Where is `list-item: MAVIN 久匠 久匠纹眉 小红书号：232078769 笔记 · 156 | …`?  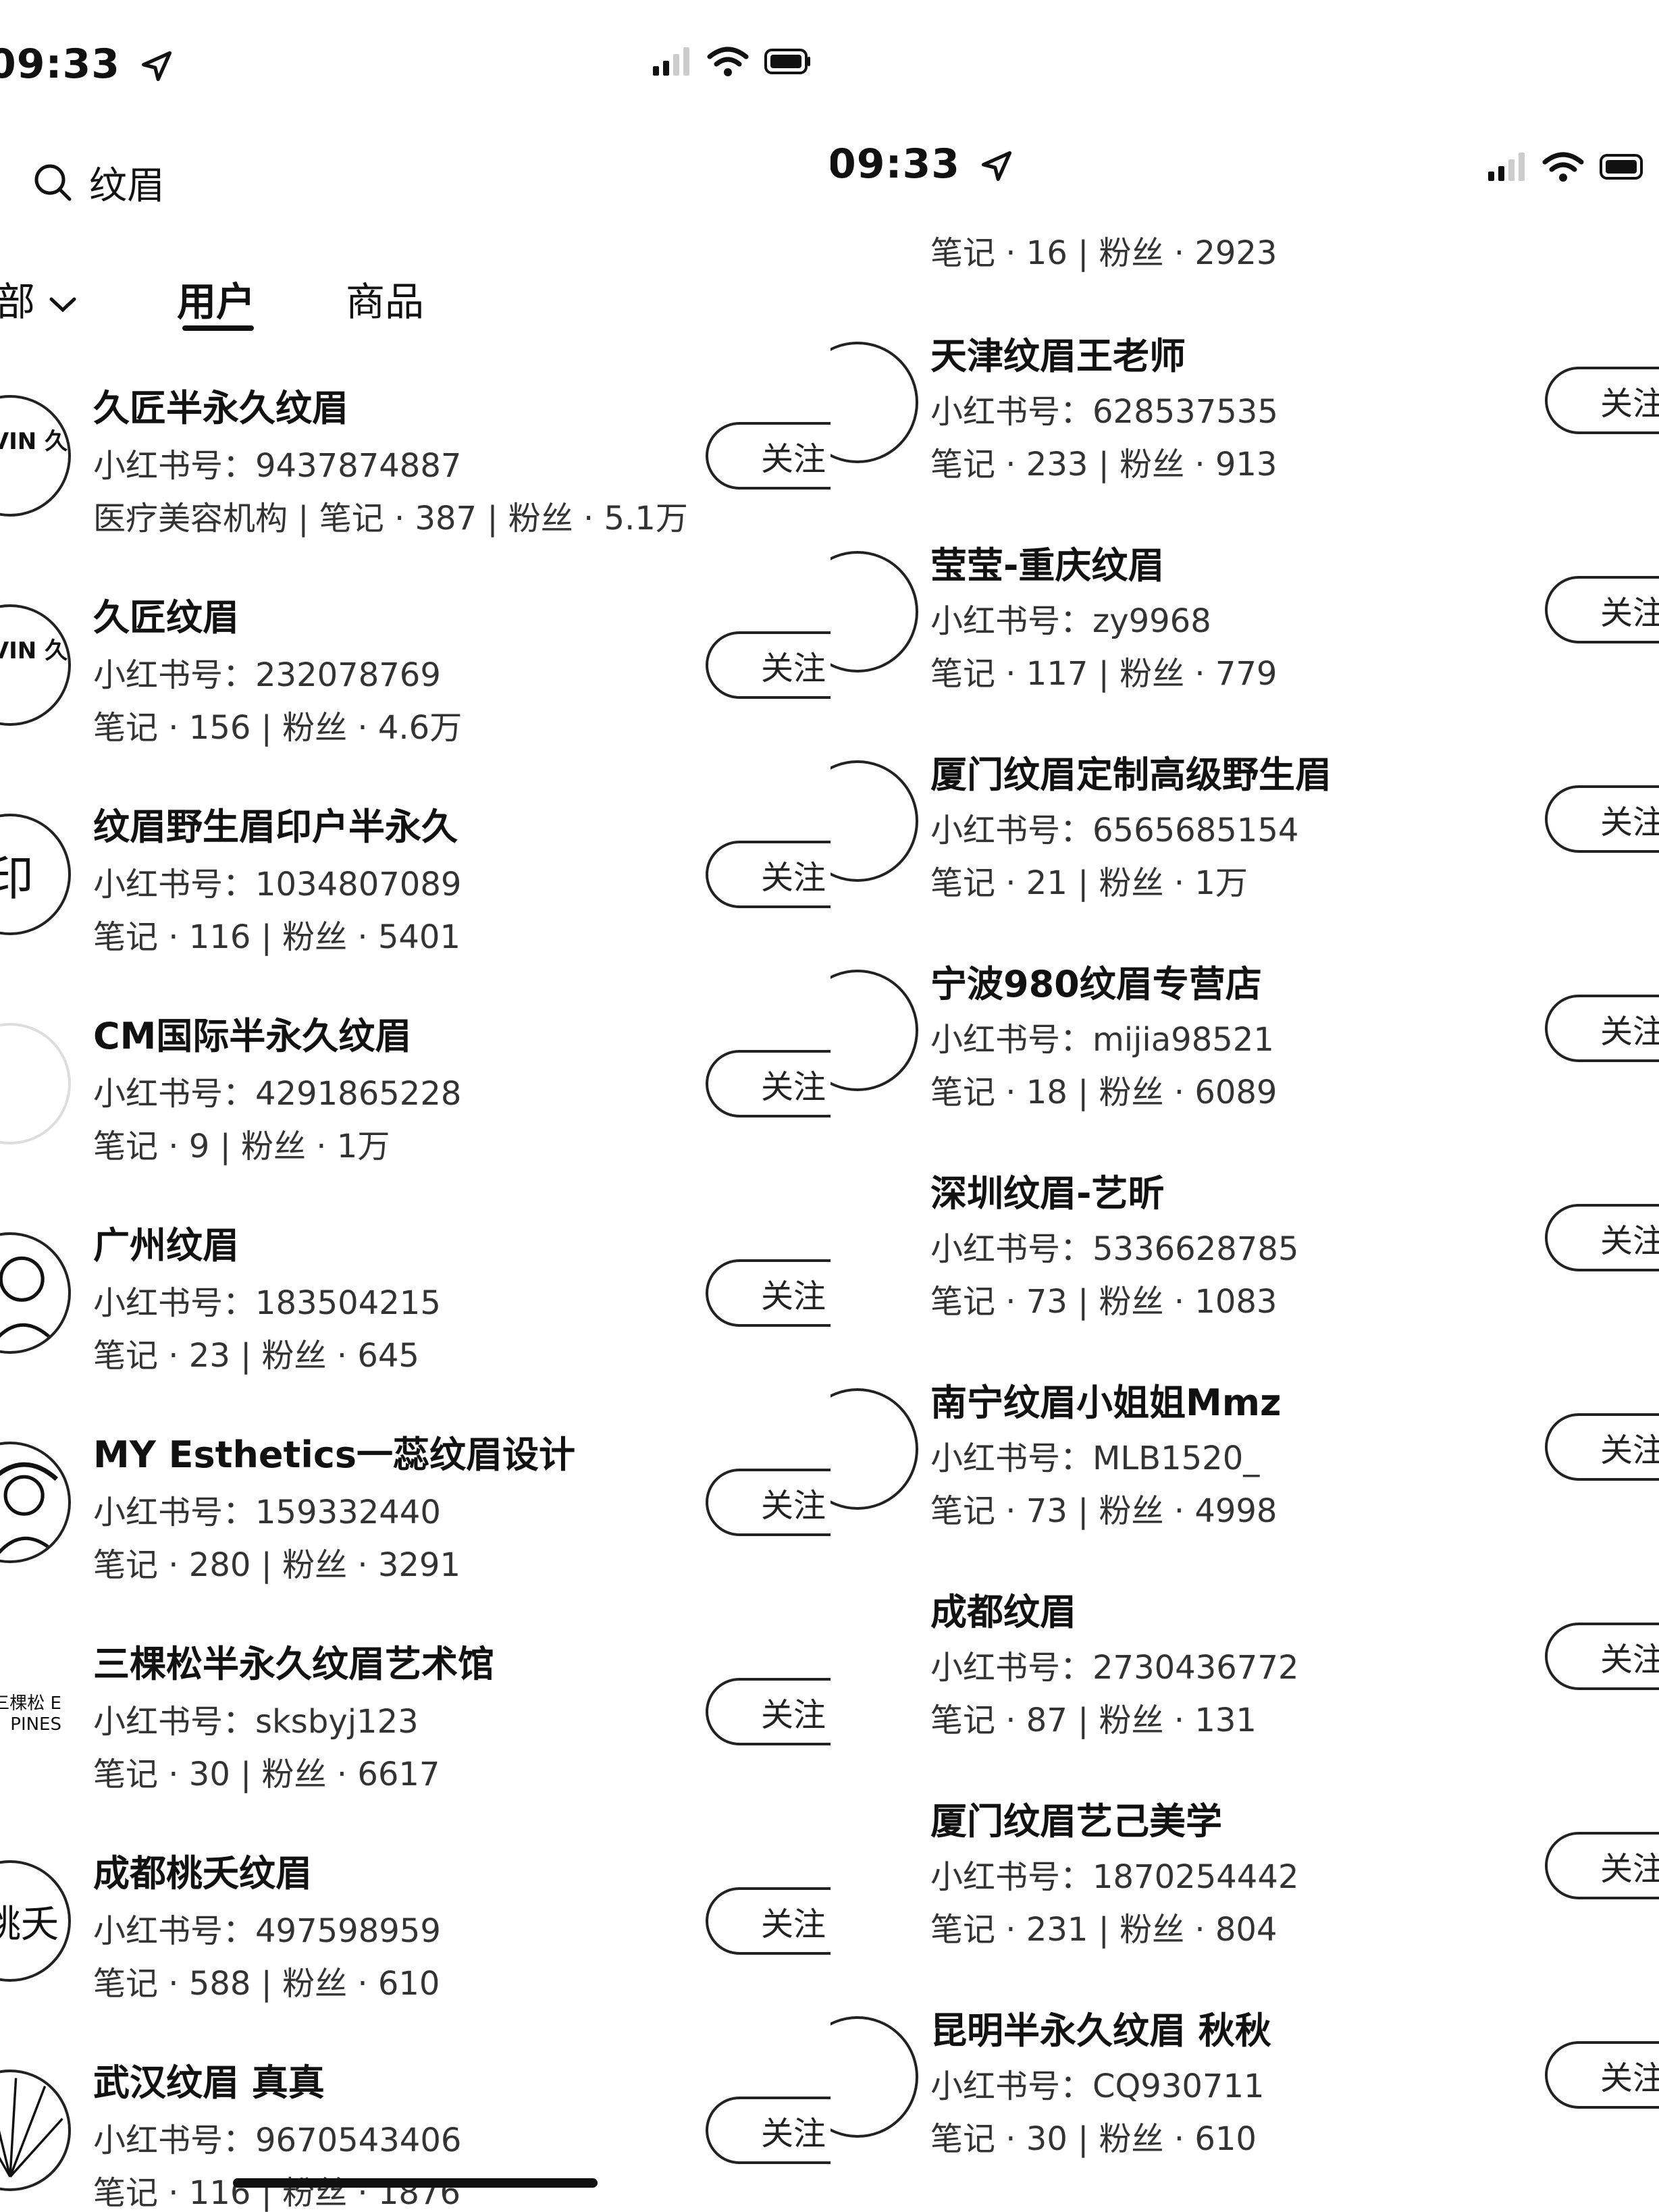
list-item: MAVIN 久匠 久匠纹眉 小红书号：232078769 笔记 · 156 | … is located at coordinates (415, 685).